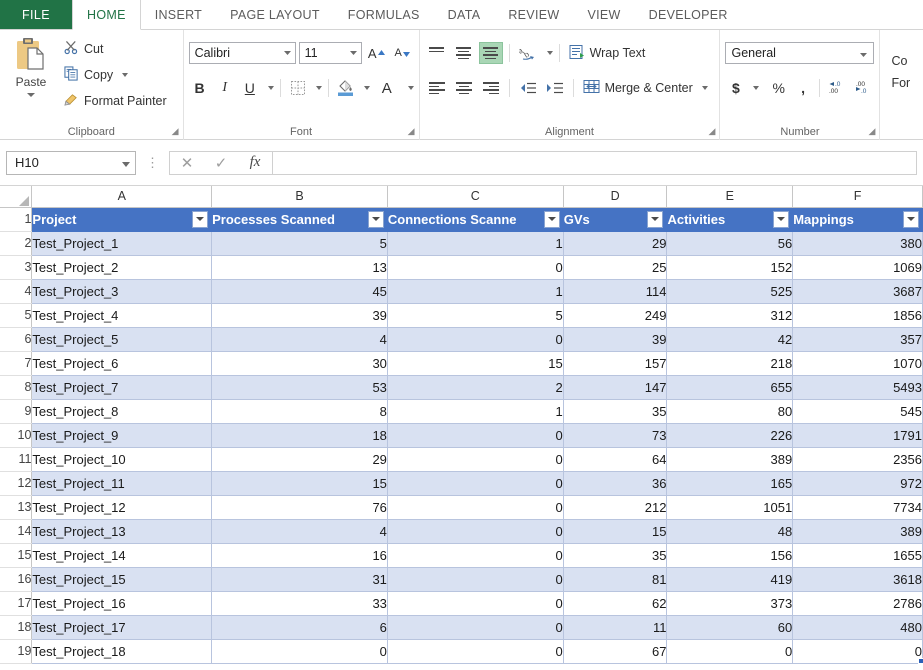 This screenshot has height=670, width=923. I want to click on cell-F14: 389, so click(857, 531).